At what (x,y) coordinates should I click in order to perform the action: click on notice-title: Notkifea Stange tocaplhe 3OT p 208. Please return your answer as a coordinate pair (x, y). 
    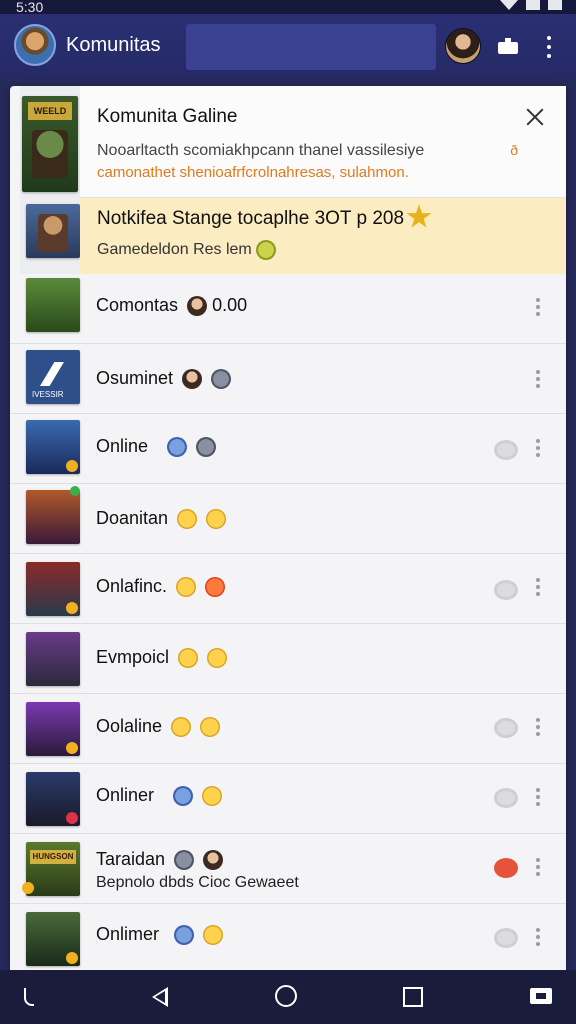
    Looking at the image, I should click on (251, 218).